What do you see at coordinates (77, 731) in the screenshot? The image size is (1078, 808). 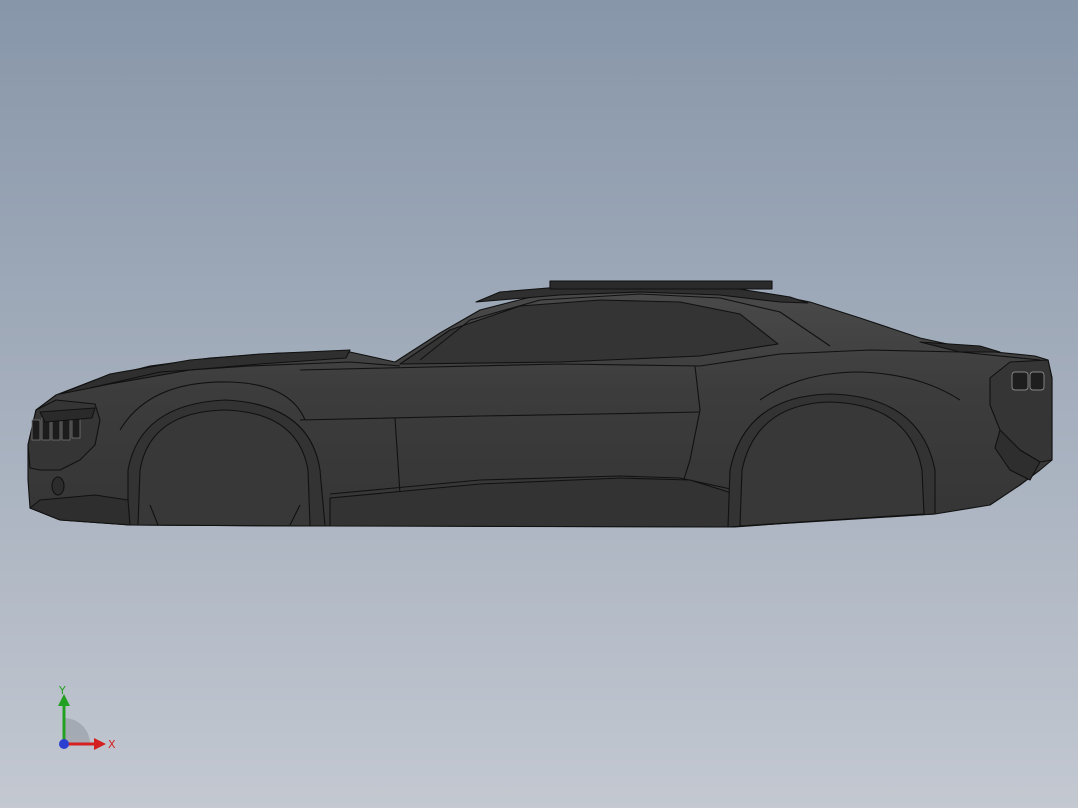 I see `triad-quadrant` at bounding box center [77, 731].